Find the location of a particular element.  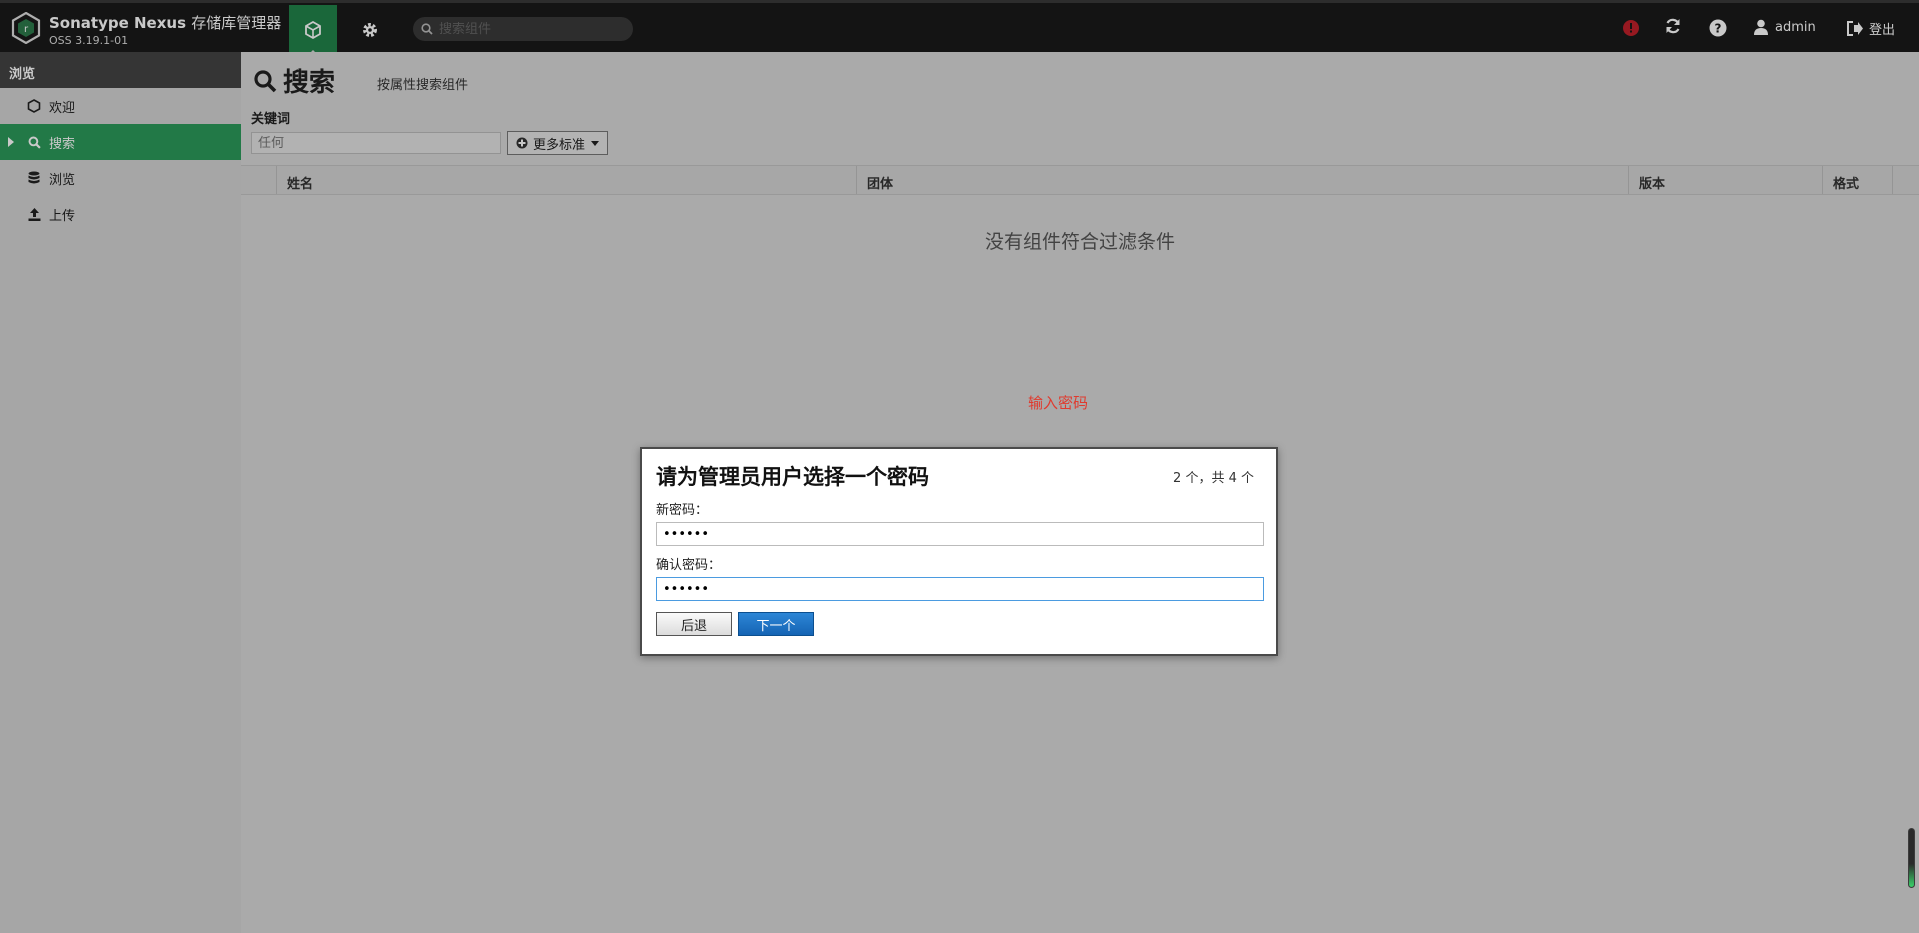

new-password-field is located at coordinates (960, 534).